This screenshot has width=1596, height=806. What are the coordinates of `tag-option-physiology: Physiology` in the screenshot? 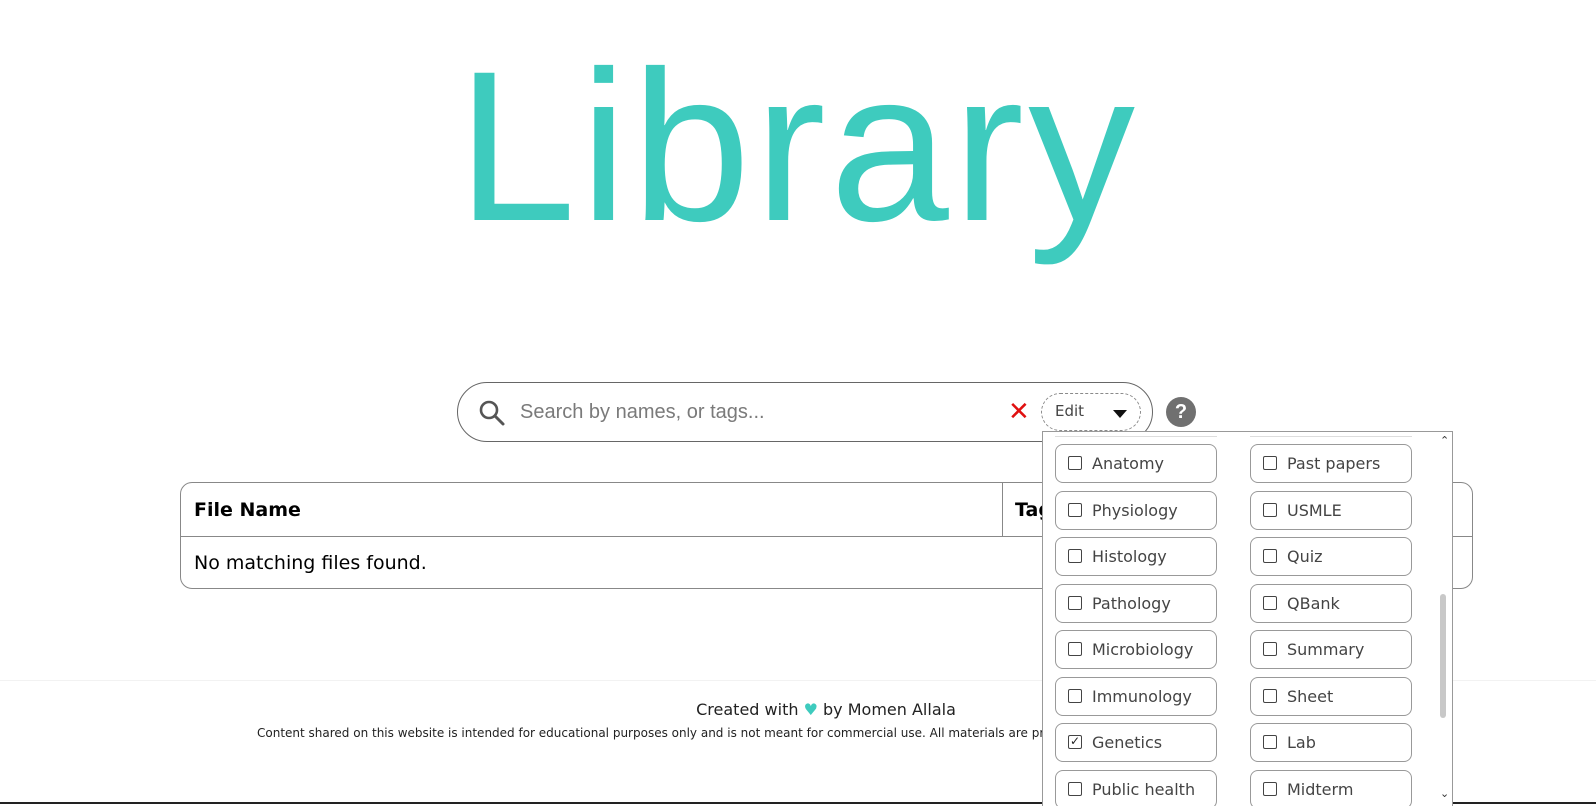 It's located at (1136, 510).